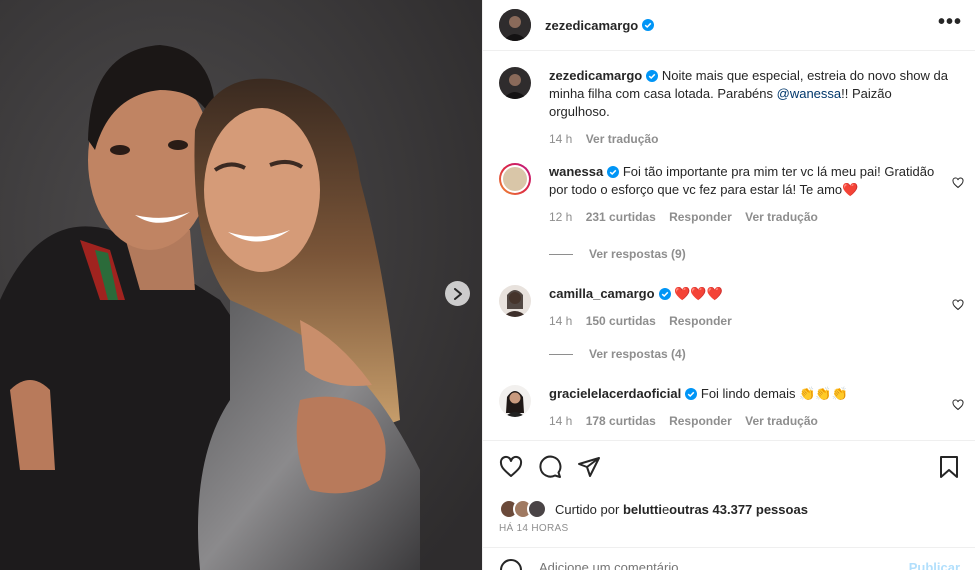 This screenshot has height=570, width=975. I want to click on comment-meta: 12 h 231 curtidas Responder Ver tradução, so click(749, 217).